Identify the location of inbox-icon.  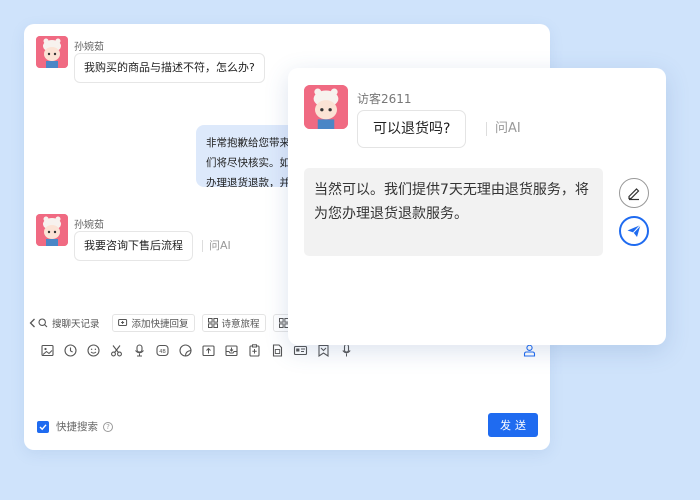
(231, 350).